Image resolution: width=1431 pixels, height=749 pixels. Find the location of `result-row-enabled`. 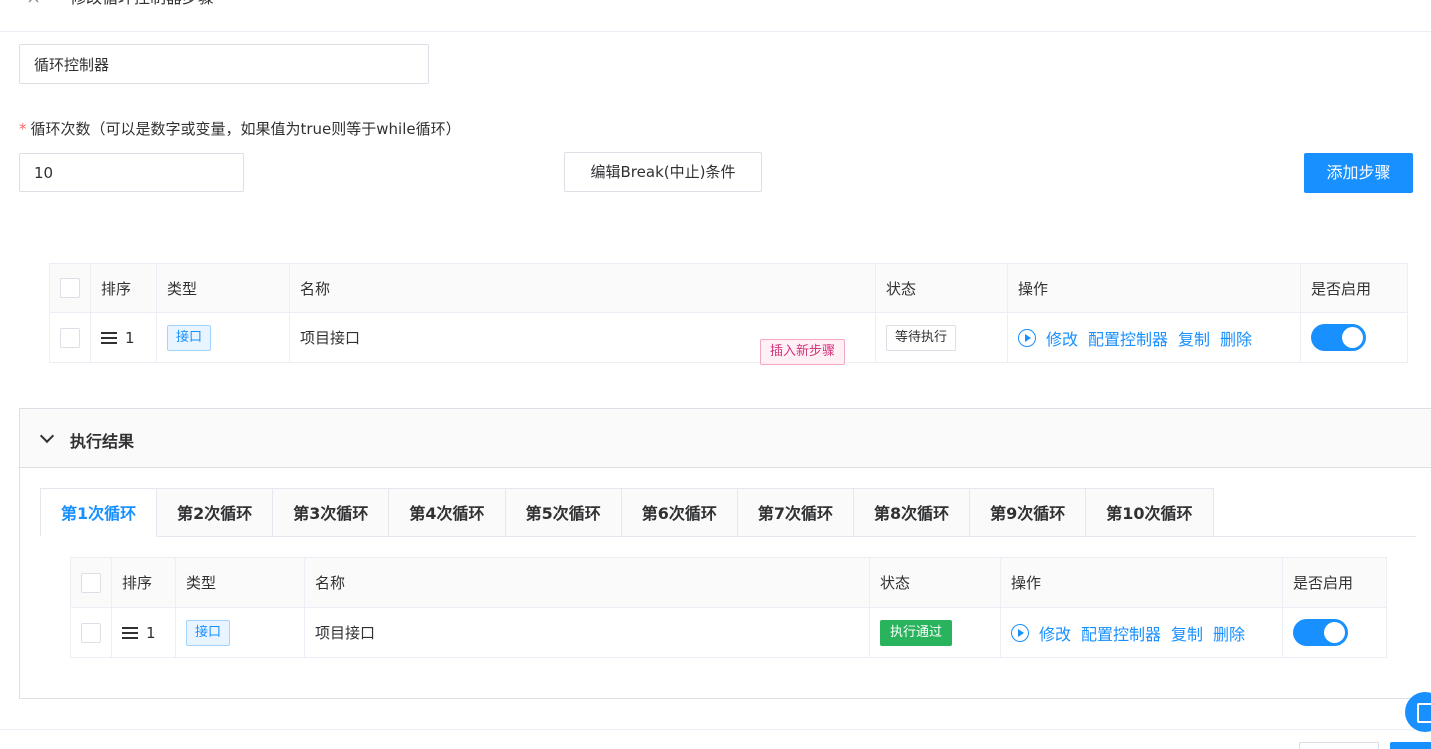

result-row-enabled is located at coordinates (1334, 632).